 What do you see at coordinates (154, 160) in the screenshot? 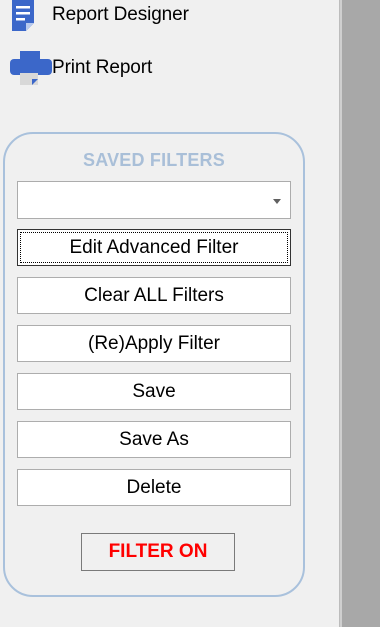
I see `saved-filters-title: SAVED FILTERS` at bounding box center [154, 160].